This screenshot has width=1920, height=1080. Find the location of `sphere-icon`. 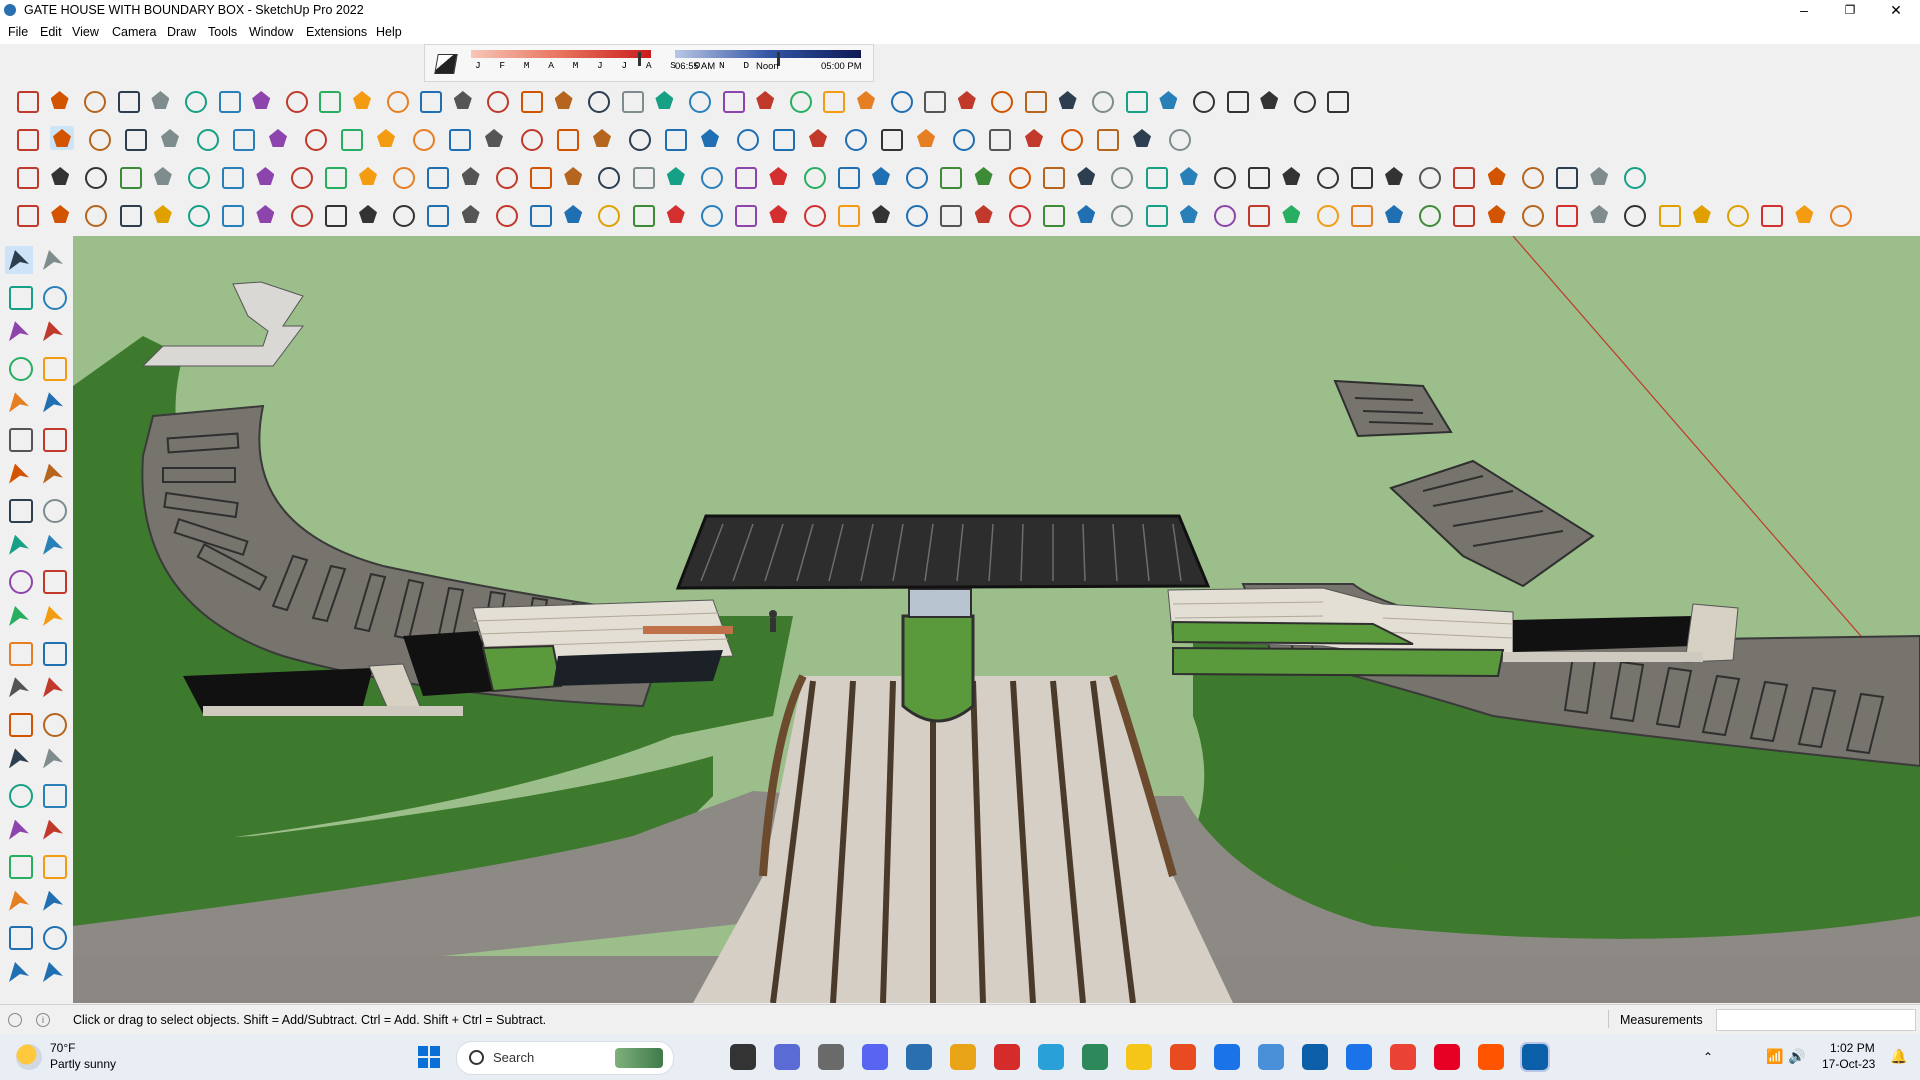

sphere-icon is located at coordinates (437, 214).